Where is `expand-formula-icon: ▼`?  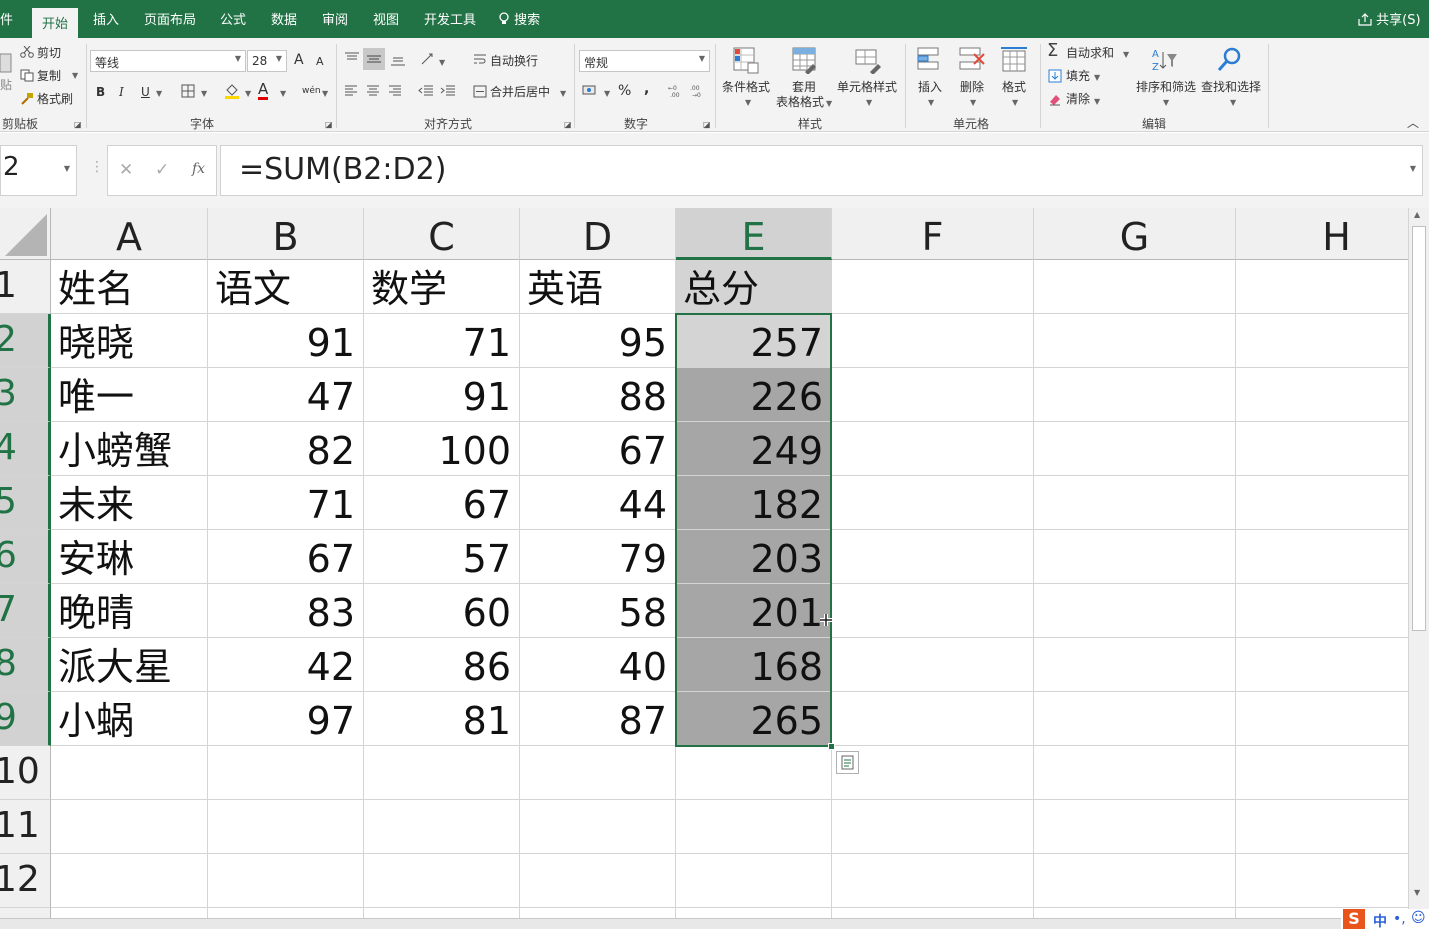 expand-formula-icon: ▼ is located at coordinates (1413, 168).